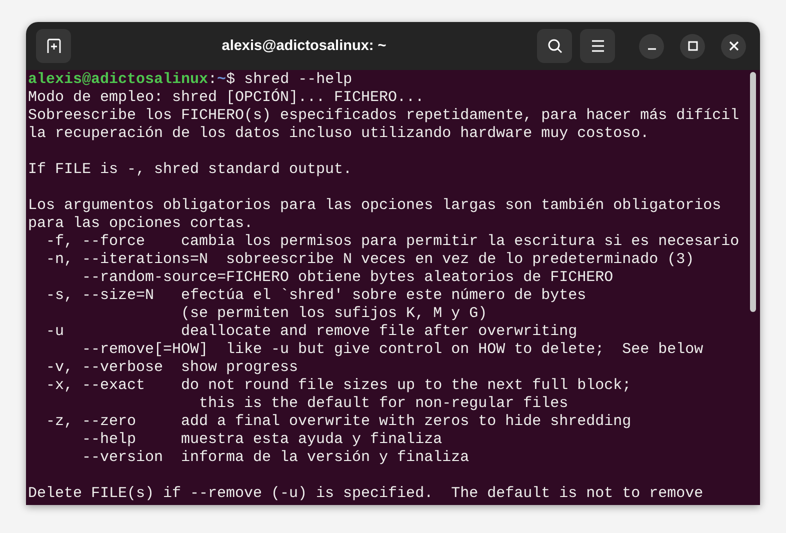  Describe the element at coordinates (339, 134) in the screenshot. I see `output-line: la recuperación de los datos incluso utilizando hardware muy costoso.` at that location.